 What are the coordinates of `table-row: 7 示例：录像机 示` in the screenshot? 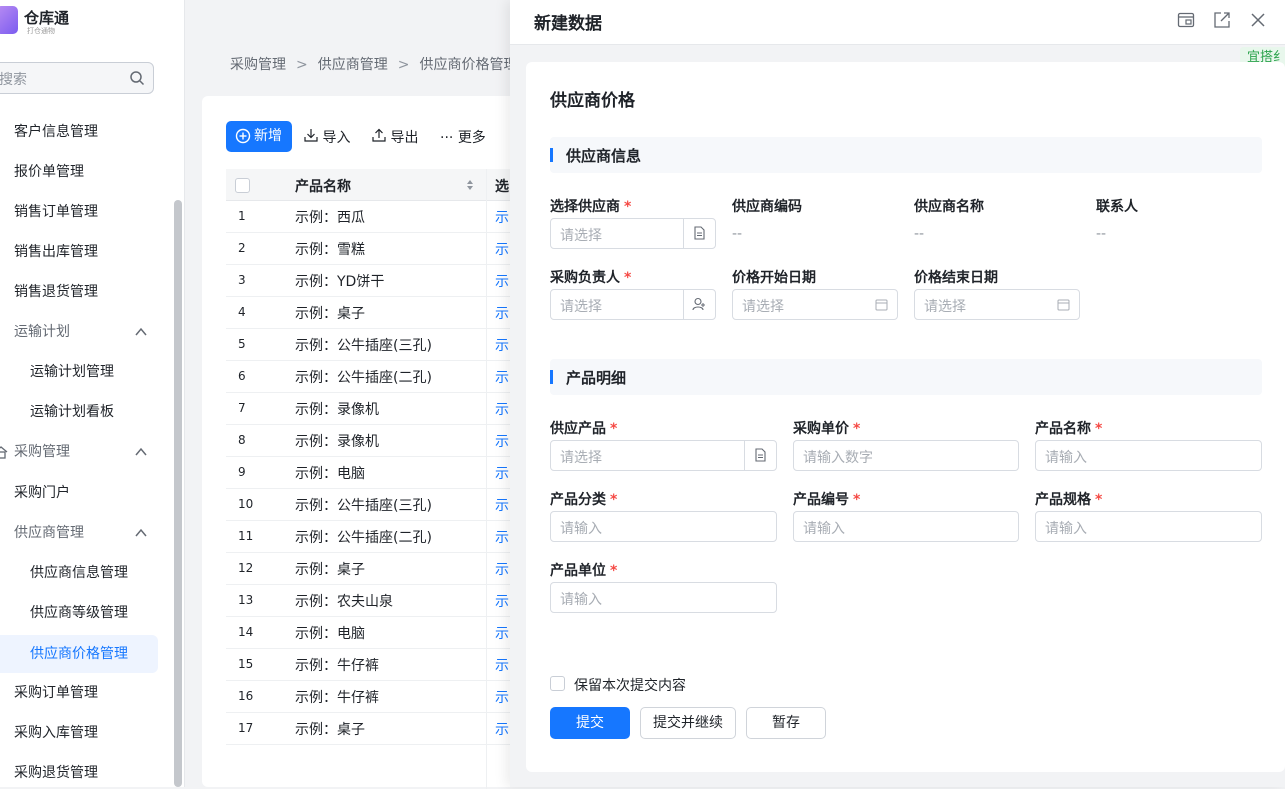 It's located at (371, 409).